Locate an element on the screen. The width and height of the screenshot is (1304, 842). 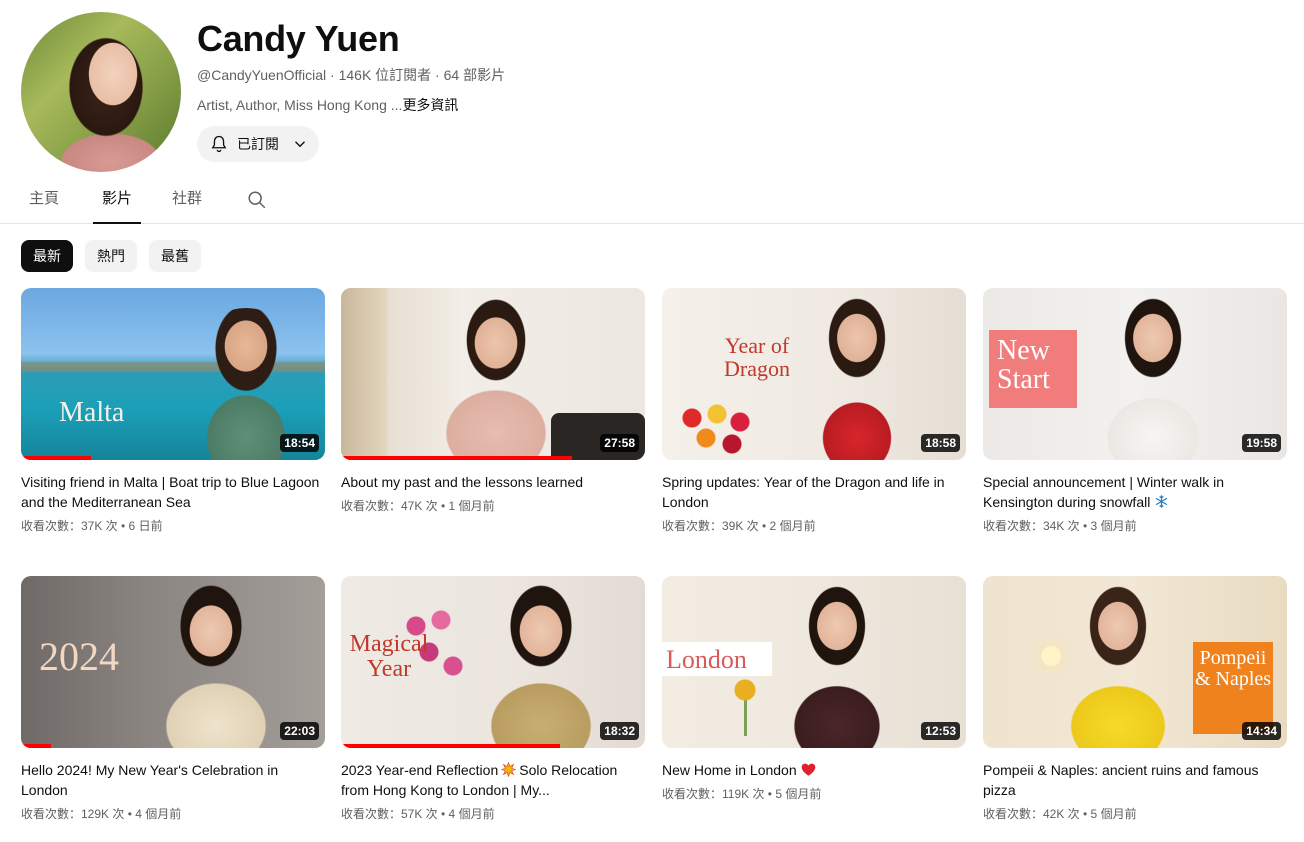
thumbnail-caption: Pompeii & Naples is located at coordinates (1233, 668).